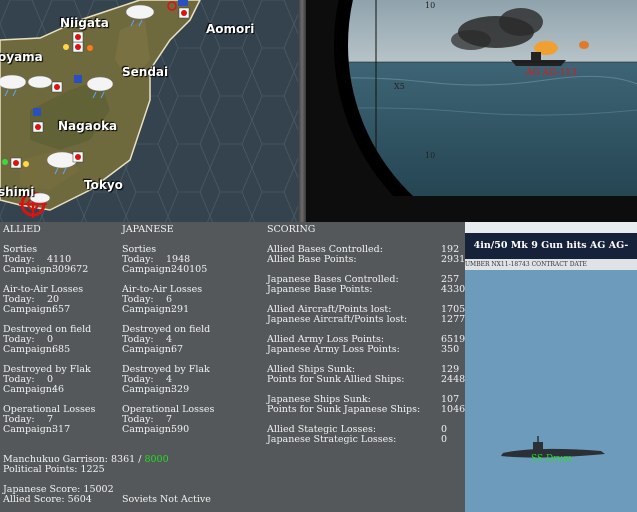  Describe the element at coordinates (320, 289) in the screenshot. I see `scoring-label: Japanese Base Points:` at that location.